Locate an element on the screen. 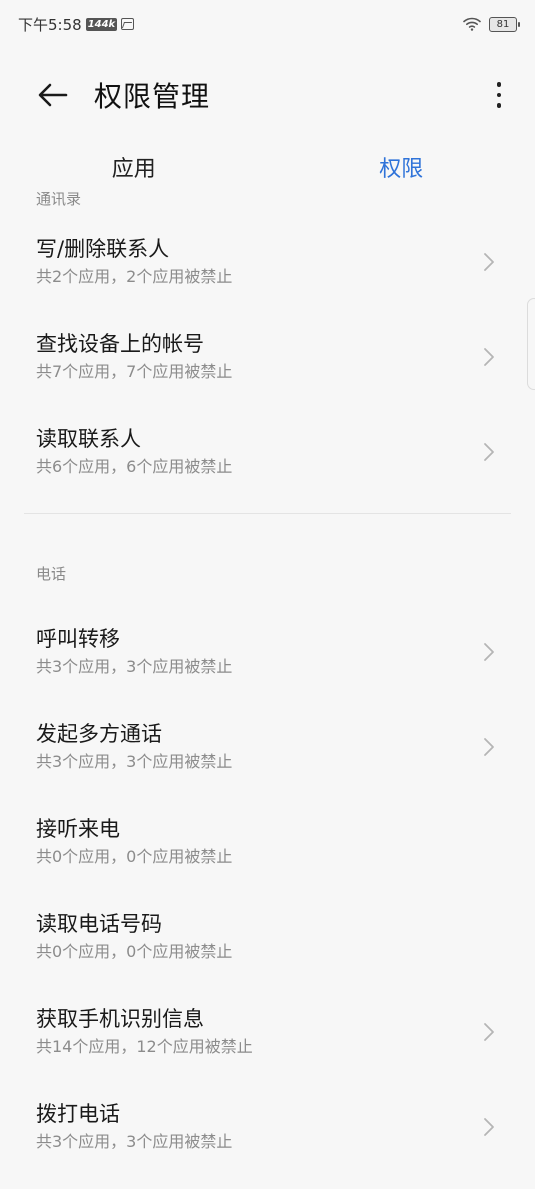 The height and width of the screenshot is (1189, 535). permission-item-find-accounts: 查找设备上的帐号 共7个应用，7个应用被禁止 is located at coordinates (267, 356).